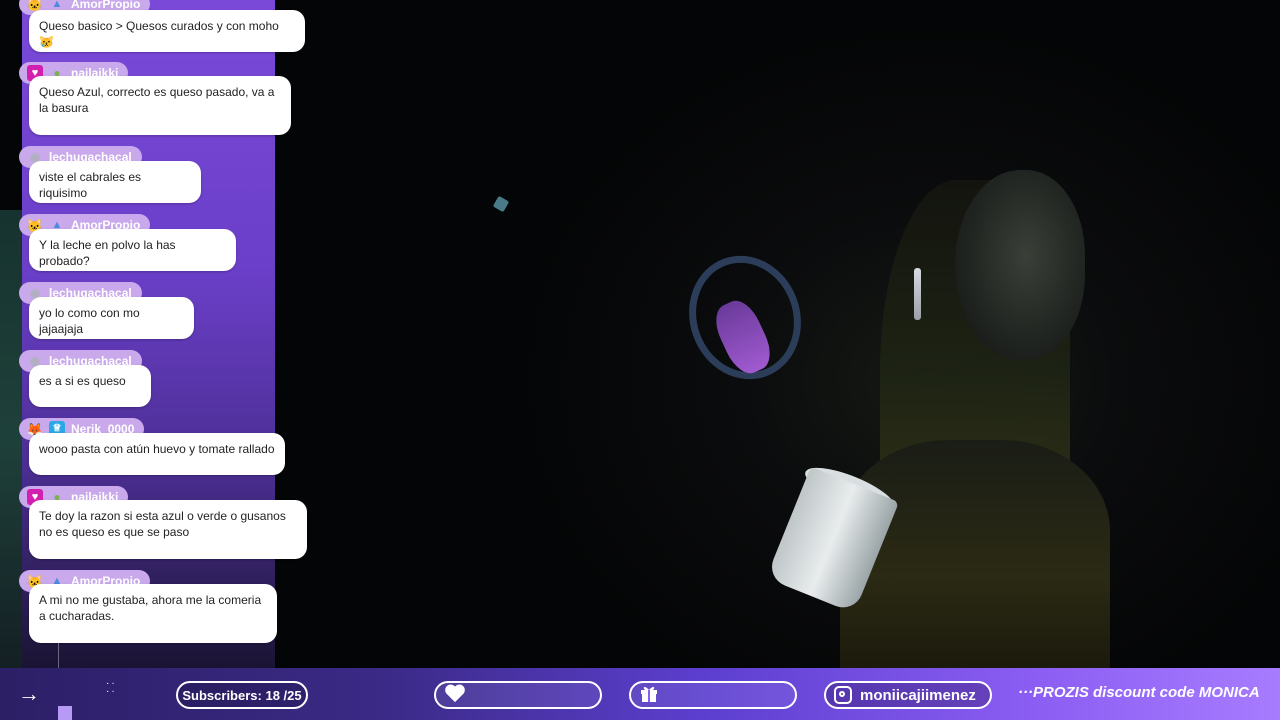 Image resolution: width=1280 pixels, height=720 pixels. I want to click on chat-text: Y la leche en polvo la has probado?, so click(107, 253).